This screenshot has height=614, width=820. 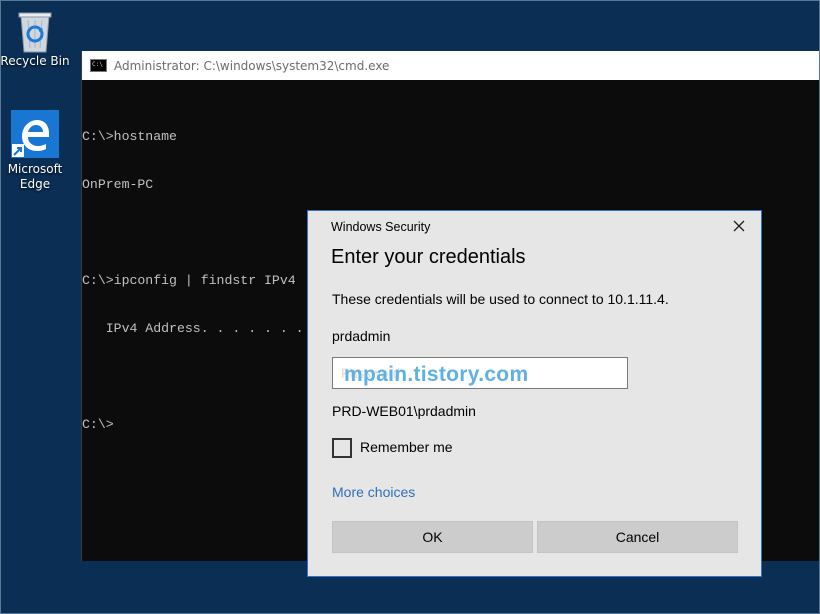 I want to click on edge-label-2: Edge, so click(x=35, y=184).